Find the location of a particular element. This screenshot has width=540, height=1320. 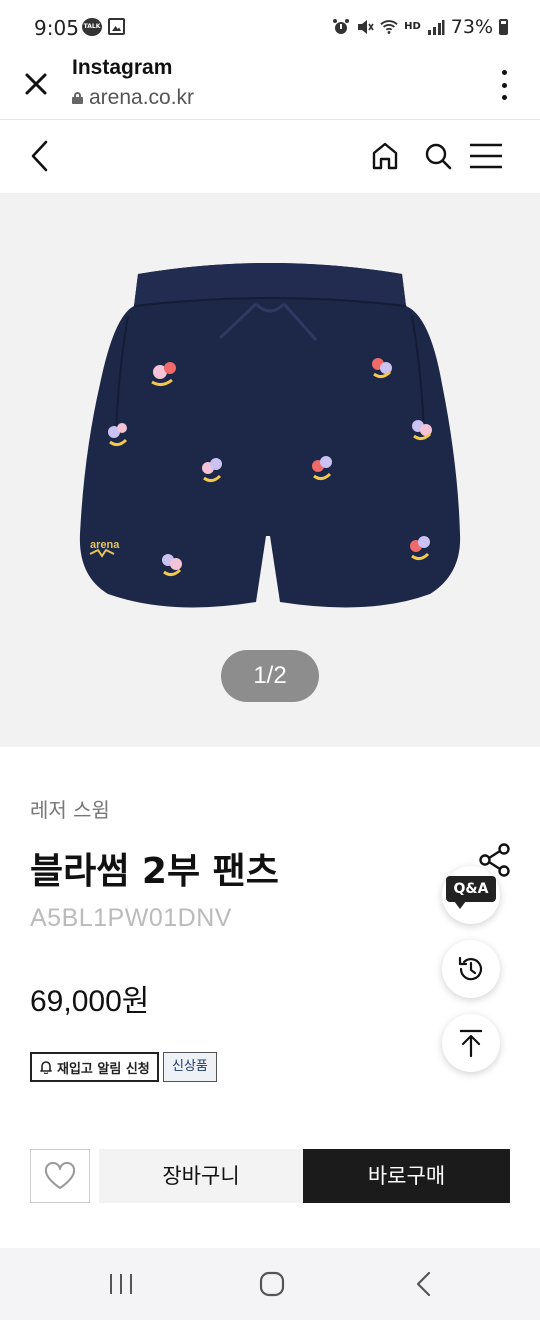

history-icon is located at coordinates (470, 968).